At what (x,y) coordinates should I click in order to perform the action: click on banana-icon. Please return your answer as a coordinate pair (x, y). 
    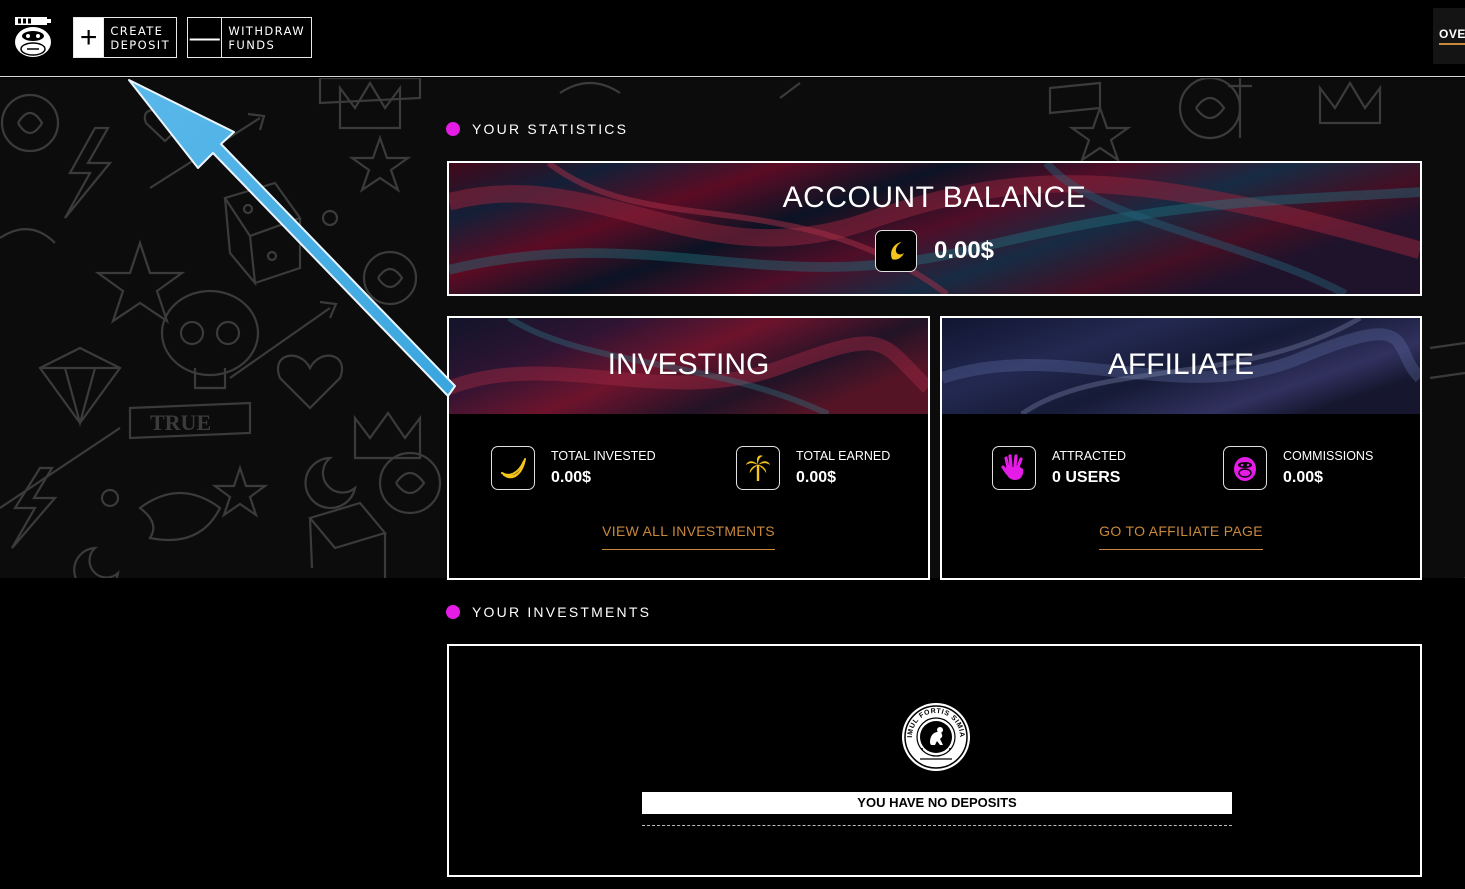
    Looking at the image, I should click on (513, 468).